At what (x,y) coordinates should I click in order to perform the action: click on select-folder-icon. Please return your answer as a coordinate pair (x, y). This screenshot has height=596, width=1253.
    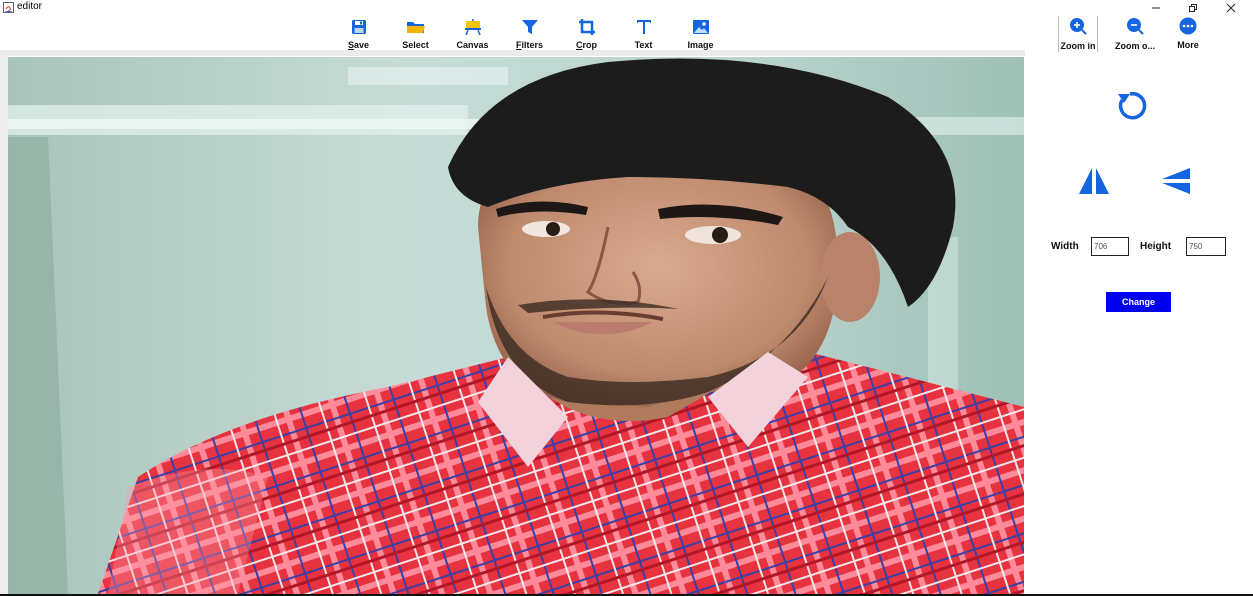
    Looking at the image, I should click on (415, 27).